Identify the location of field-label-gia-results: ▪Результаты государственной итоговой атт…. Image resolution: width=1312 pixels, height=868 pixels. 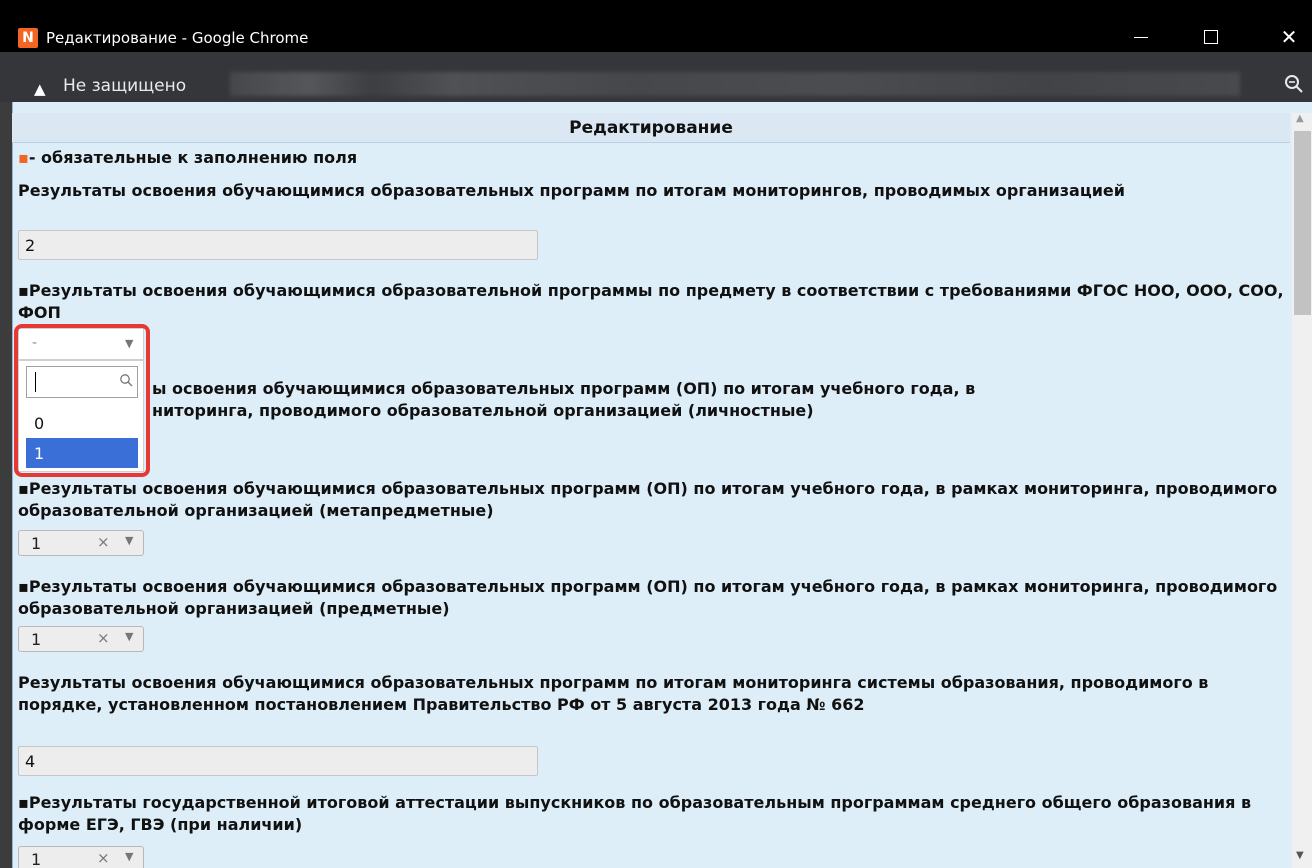
(635, 813).